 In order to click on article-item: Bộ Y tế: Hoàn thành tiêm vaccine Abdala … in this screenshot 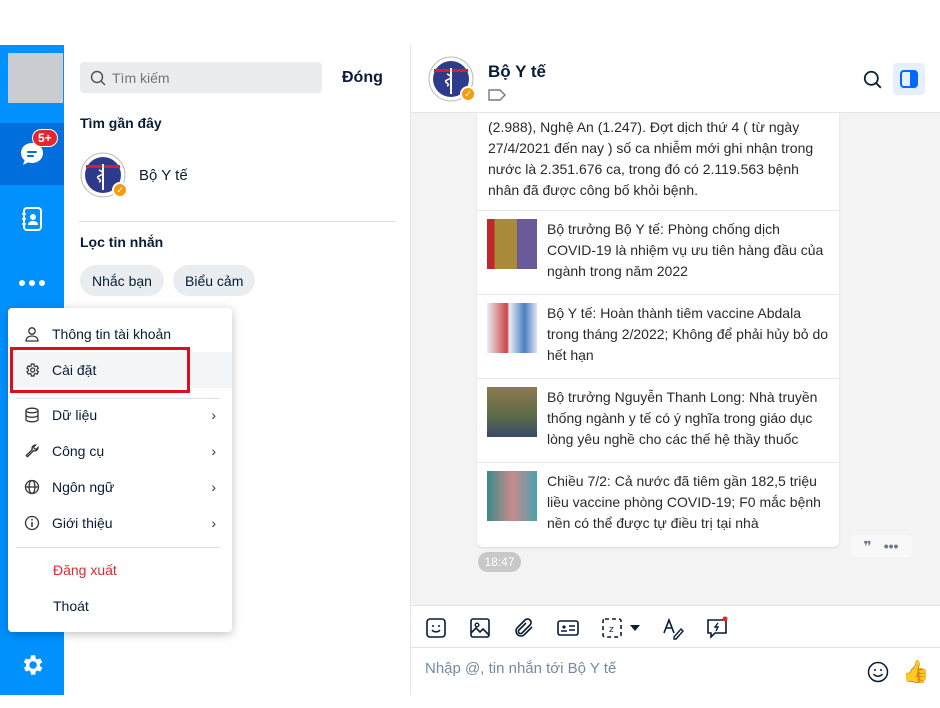, I will do `click(658, 335)`.